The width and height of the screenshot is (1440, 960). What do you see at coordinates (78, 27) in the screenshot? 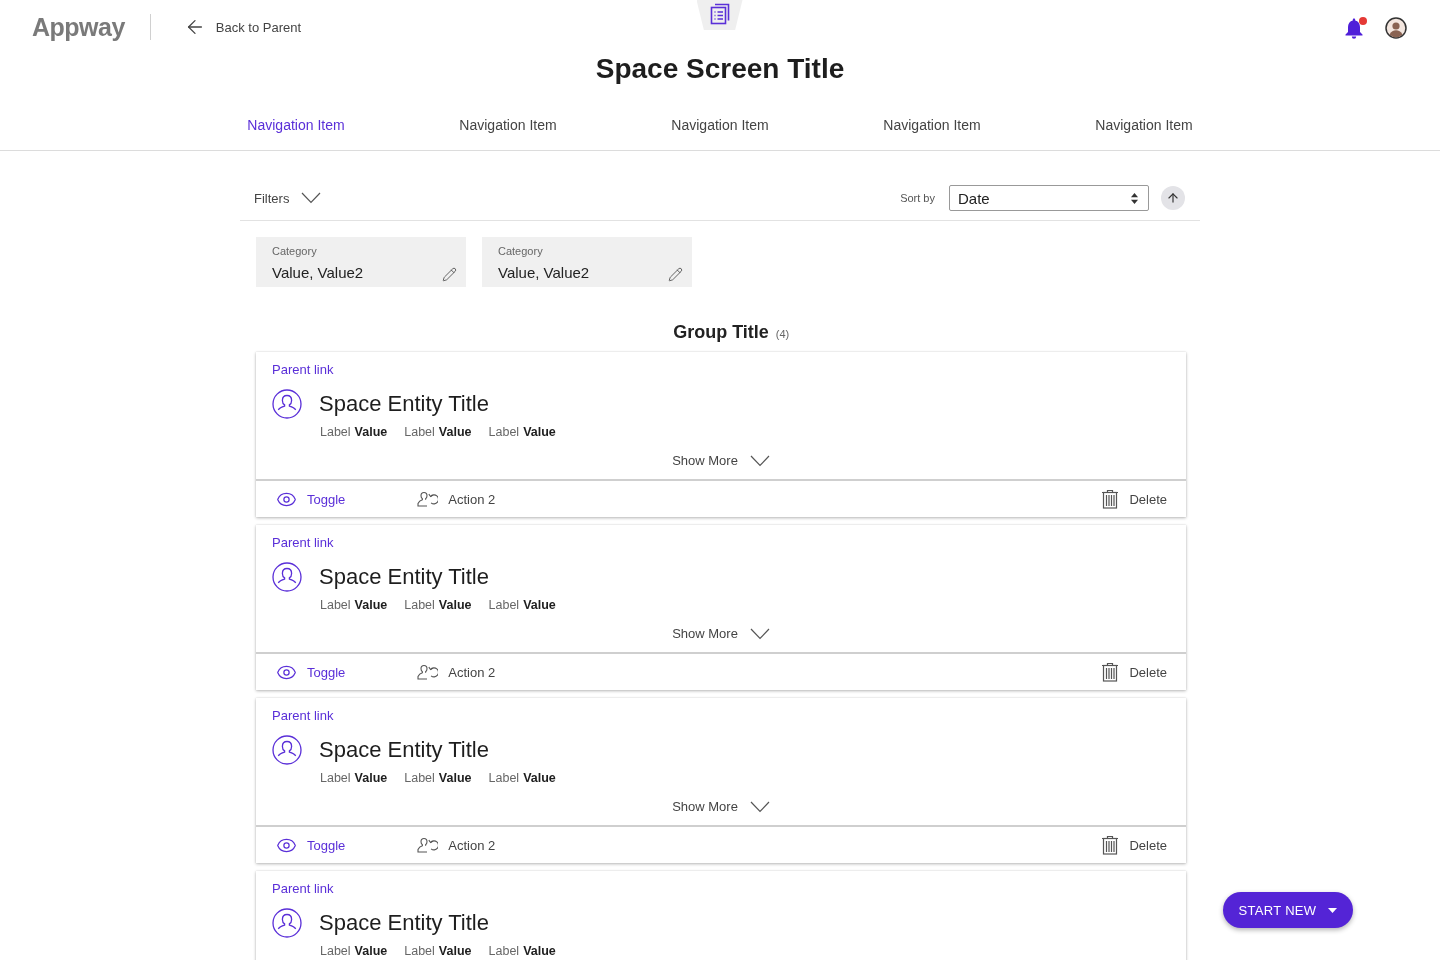
I see `logo: Appway` at bounding box center [78, 27].